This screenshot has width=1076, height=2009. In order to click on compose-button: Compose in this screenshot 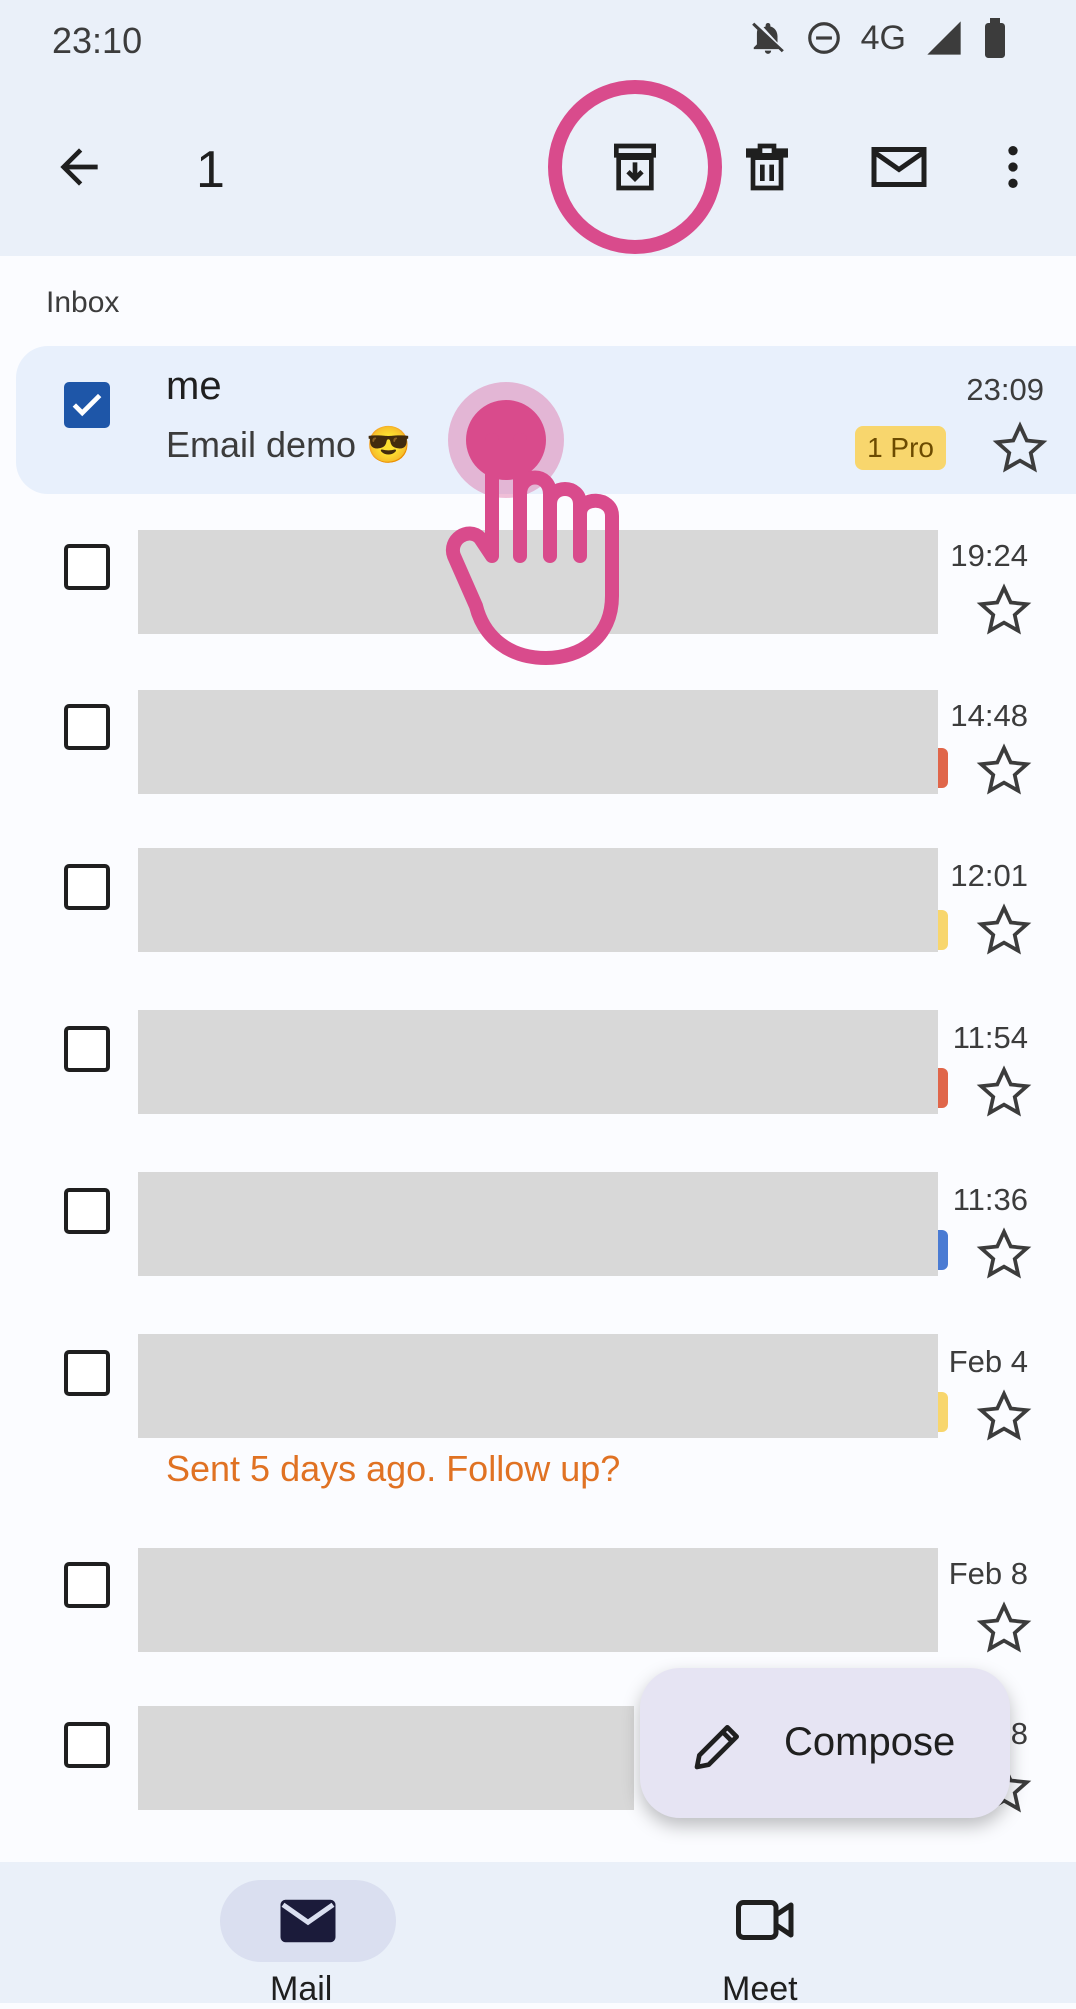, I will do `click(825, 1743)`.